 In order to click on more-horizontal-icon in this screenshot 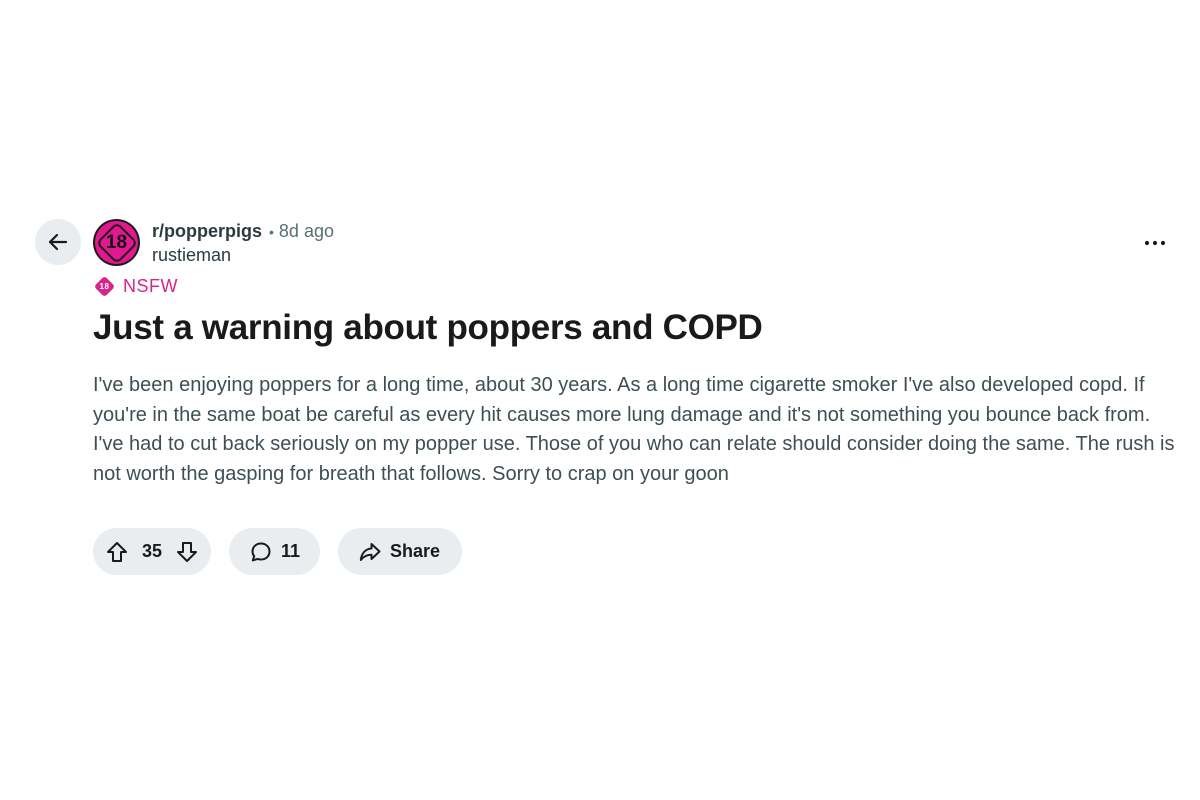, I will do `click(1155, 243)`.